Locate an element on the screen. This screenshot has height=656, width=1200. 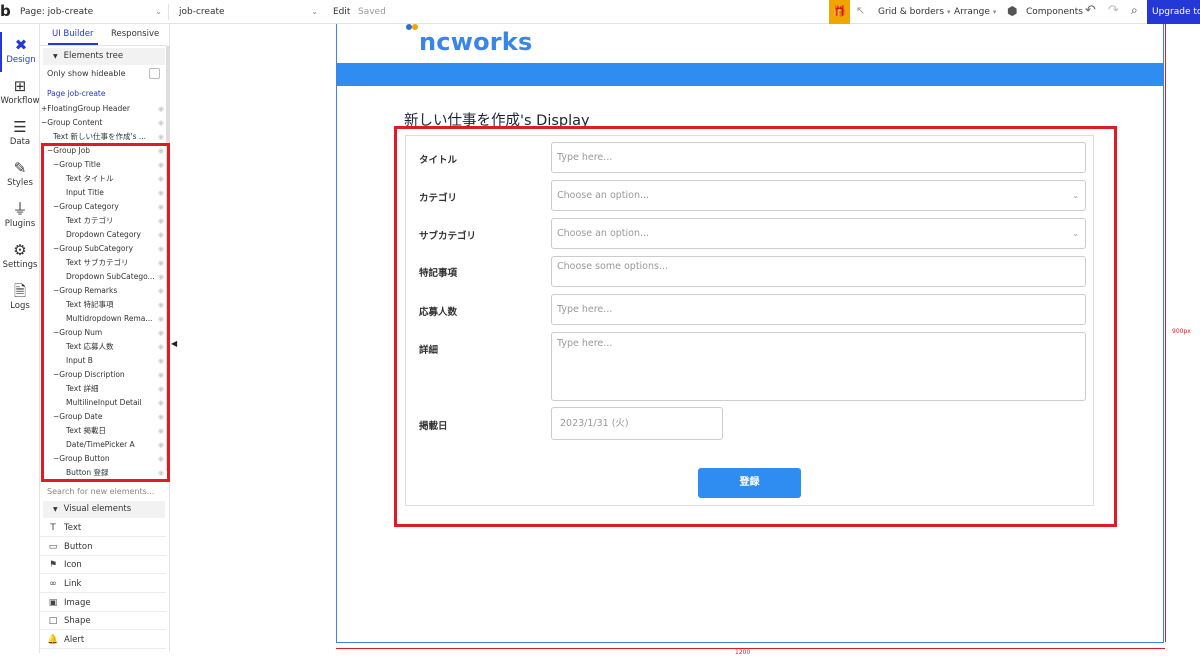
header-band is located at coordinates (750, 74).